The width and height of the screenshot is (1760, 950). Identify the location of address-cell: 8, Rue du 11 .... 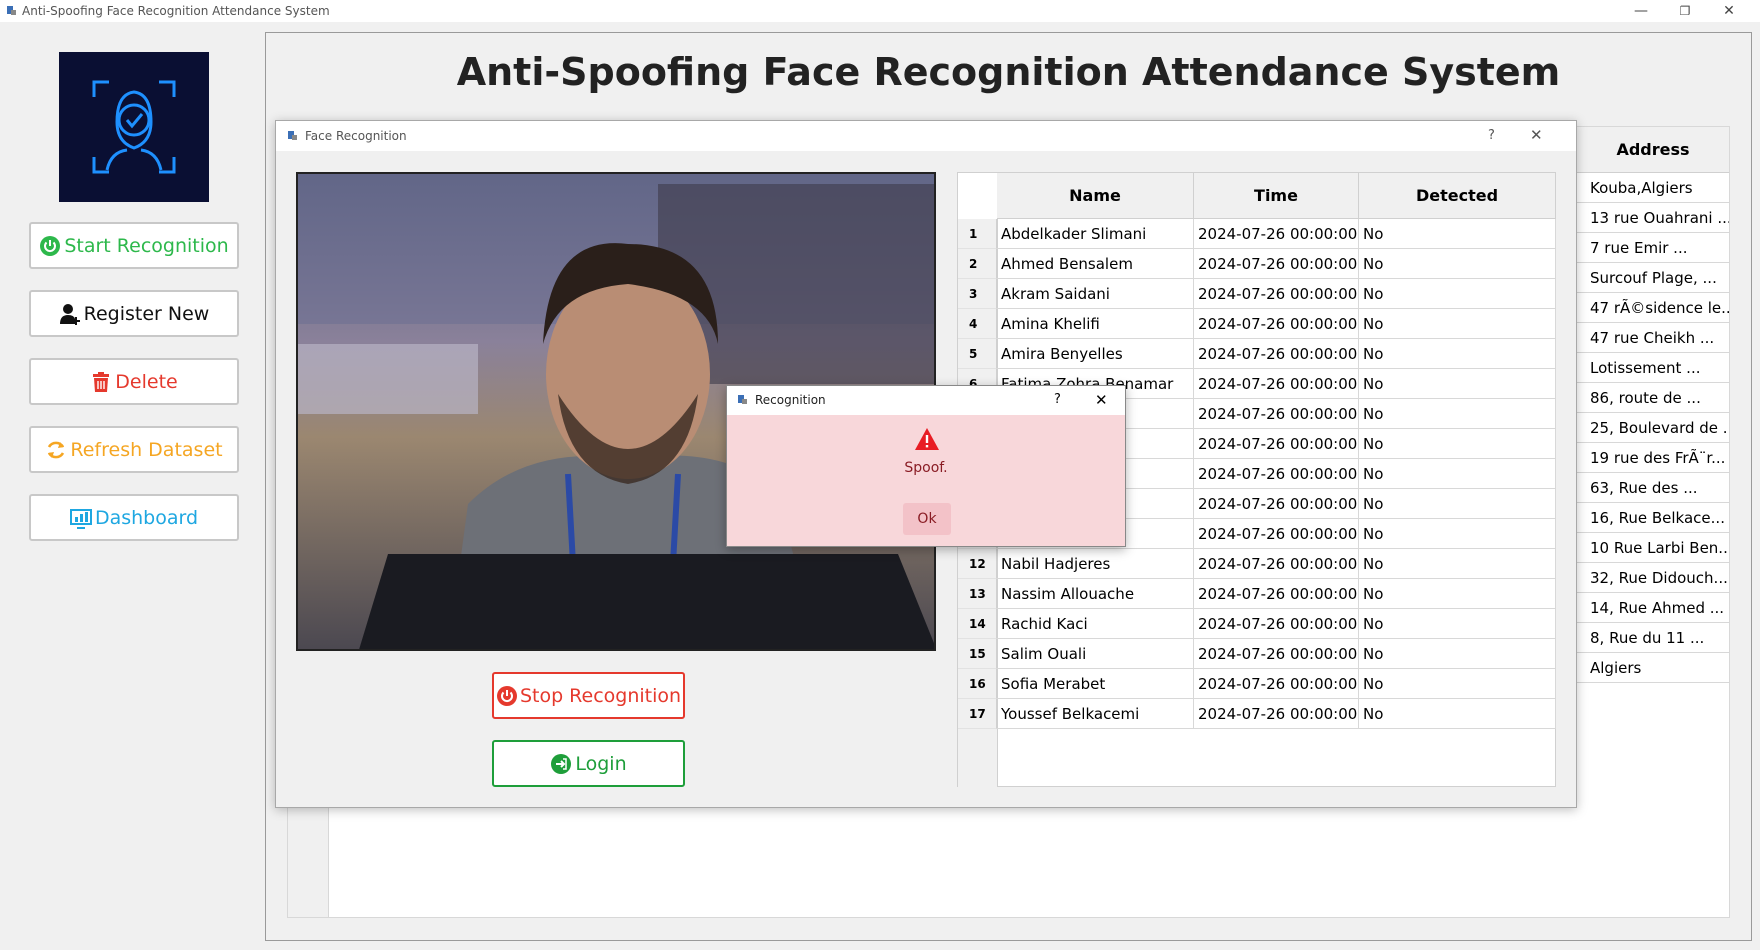
(1652, 638).